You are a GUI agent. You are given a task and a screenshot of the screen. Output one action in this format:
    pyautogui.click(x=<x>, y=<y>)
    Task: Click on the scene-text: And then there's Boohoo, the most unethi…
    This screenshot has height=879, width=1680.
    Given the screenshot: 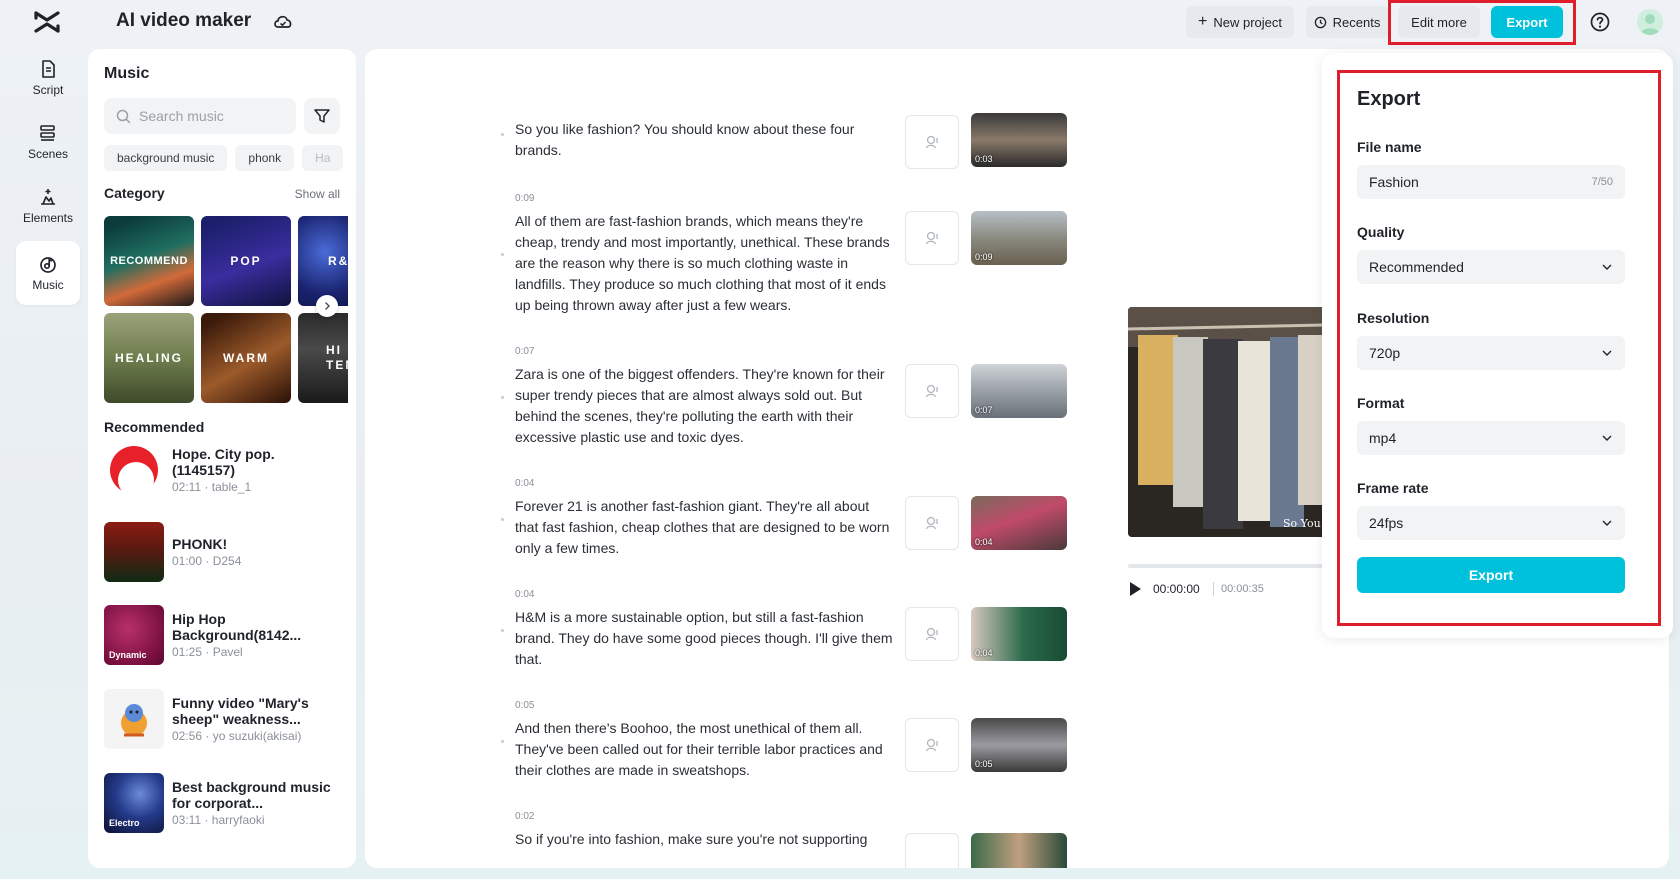 What is the action you would take?
    pyautogui.click(x=705, y=749)
    